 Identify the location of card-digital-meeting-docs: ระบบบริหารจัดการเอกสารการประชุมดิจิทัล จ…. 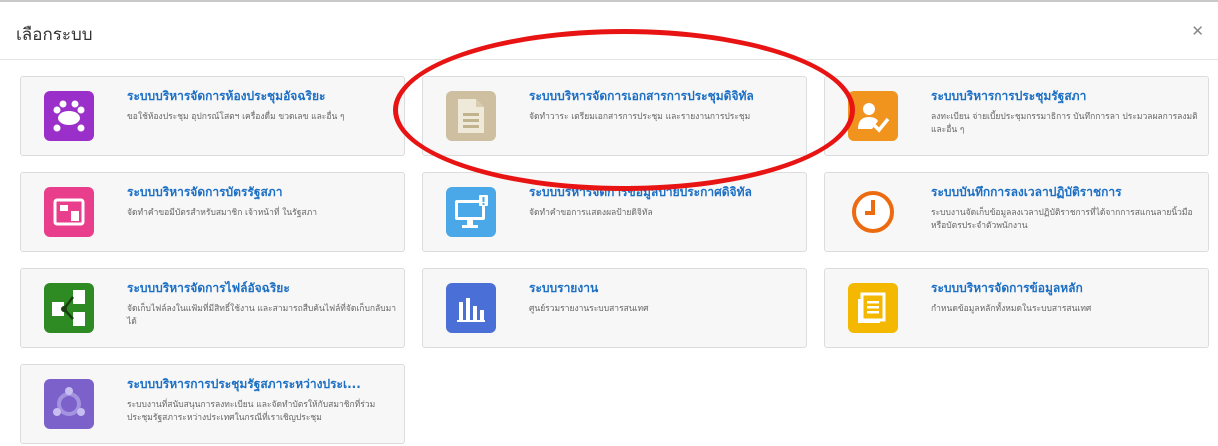
(614, 116).